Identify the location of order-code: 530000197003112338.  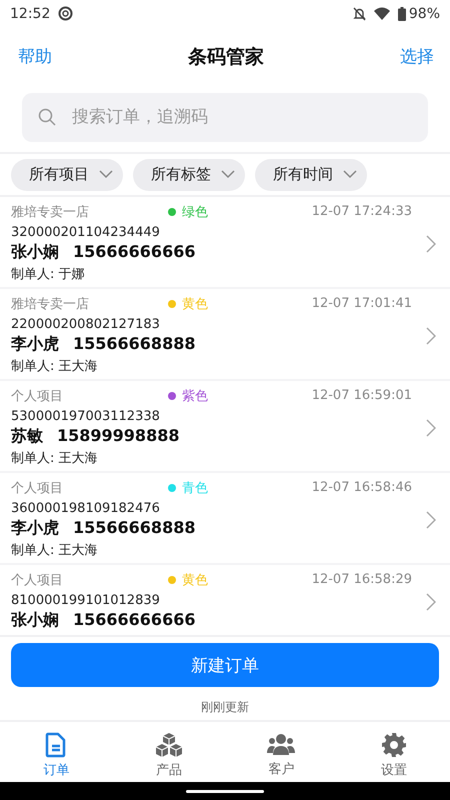
(86, 416).